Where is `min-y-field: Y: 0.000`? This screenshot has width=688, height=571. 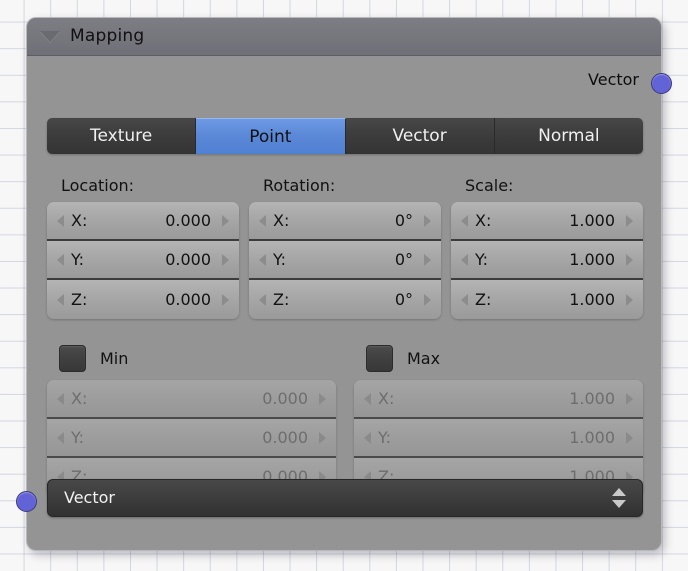
min-y-field: Y: 0.000 is located at coordinates (191, 438).